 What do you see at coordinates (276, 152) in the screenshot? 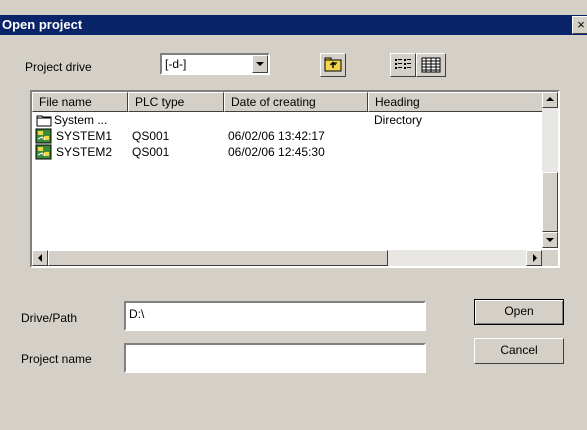
I see `date-created: 06/02/06 12:45:30` at bounding box center [276, 152].